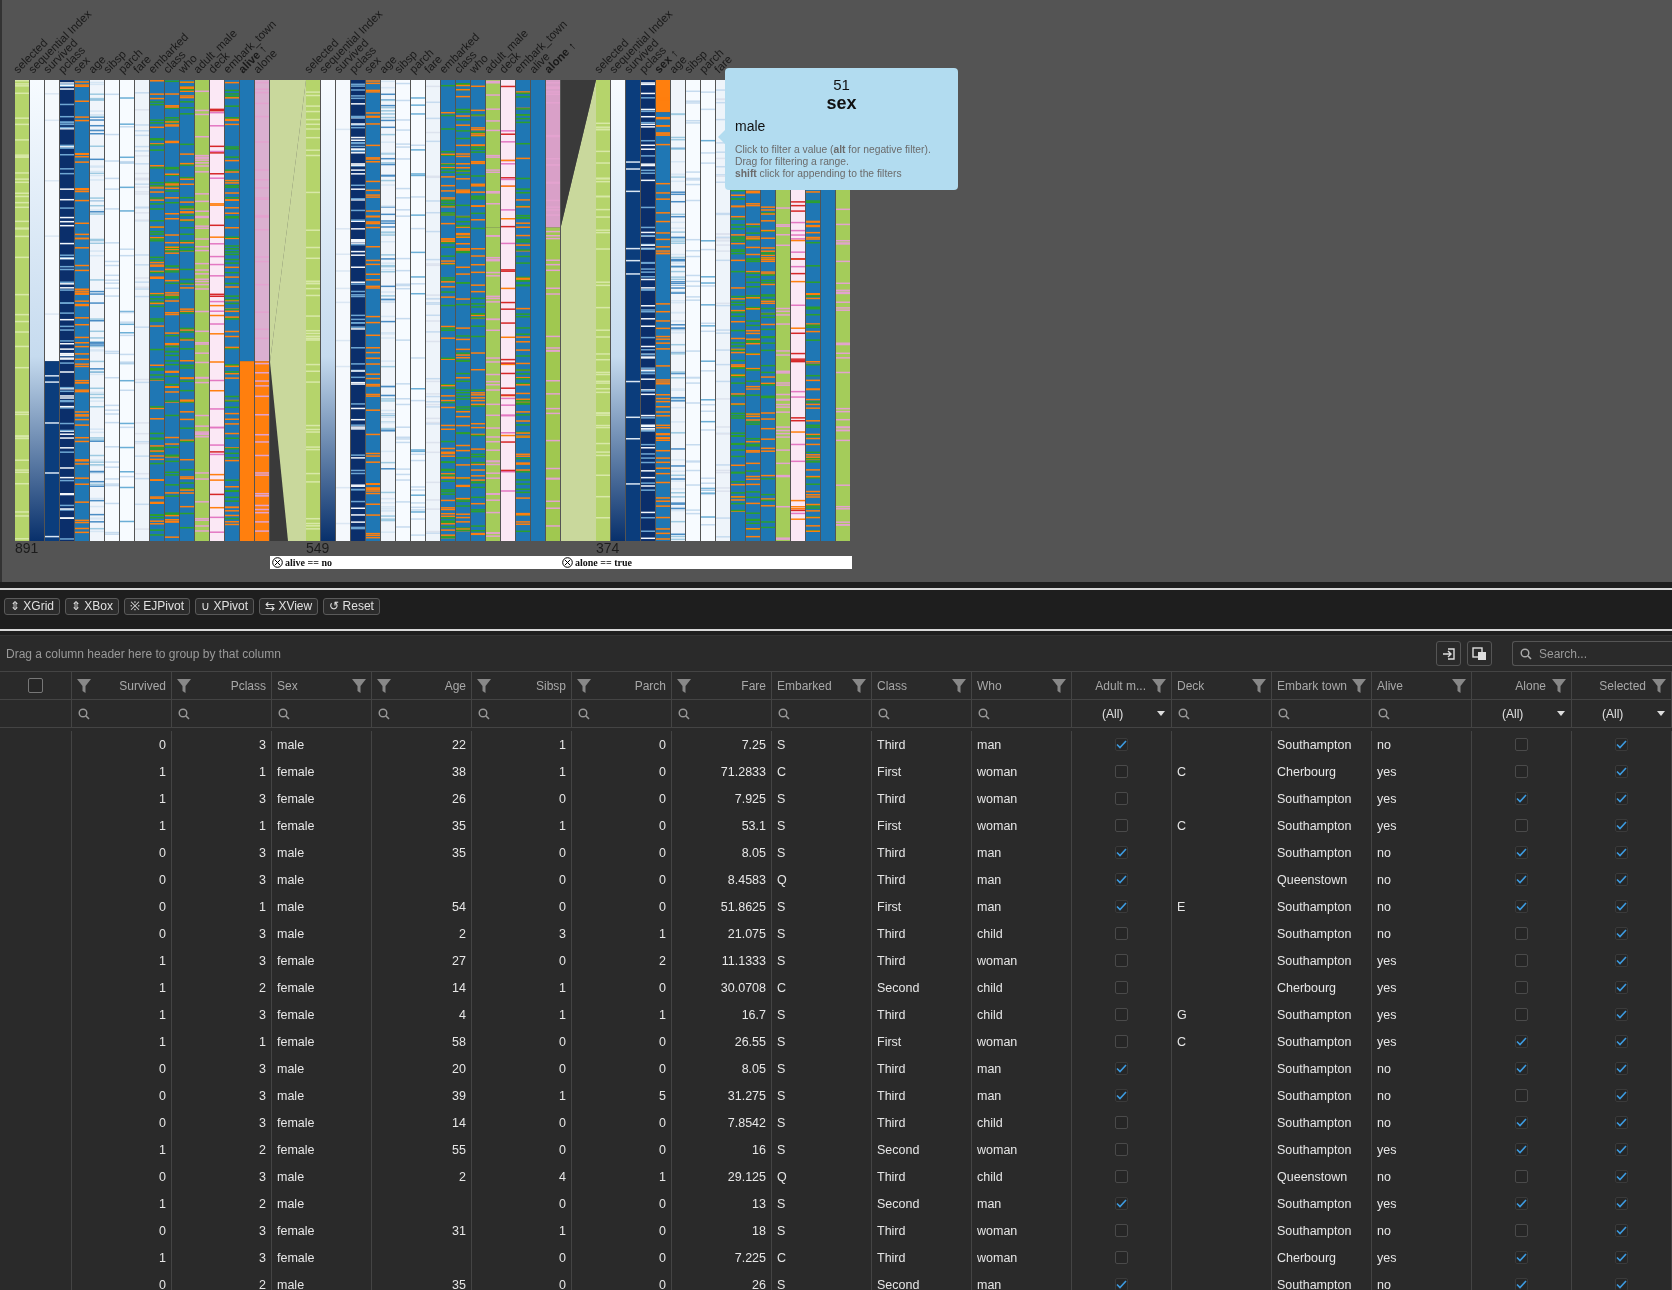 Image resolution: width=1672 pixels, height=1290 pixels. What do you see at coordinates (1448, 653) in the screenshot?
I see `export-button` at bounding box center [1448, 653].